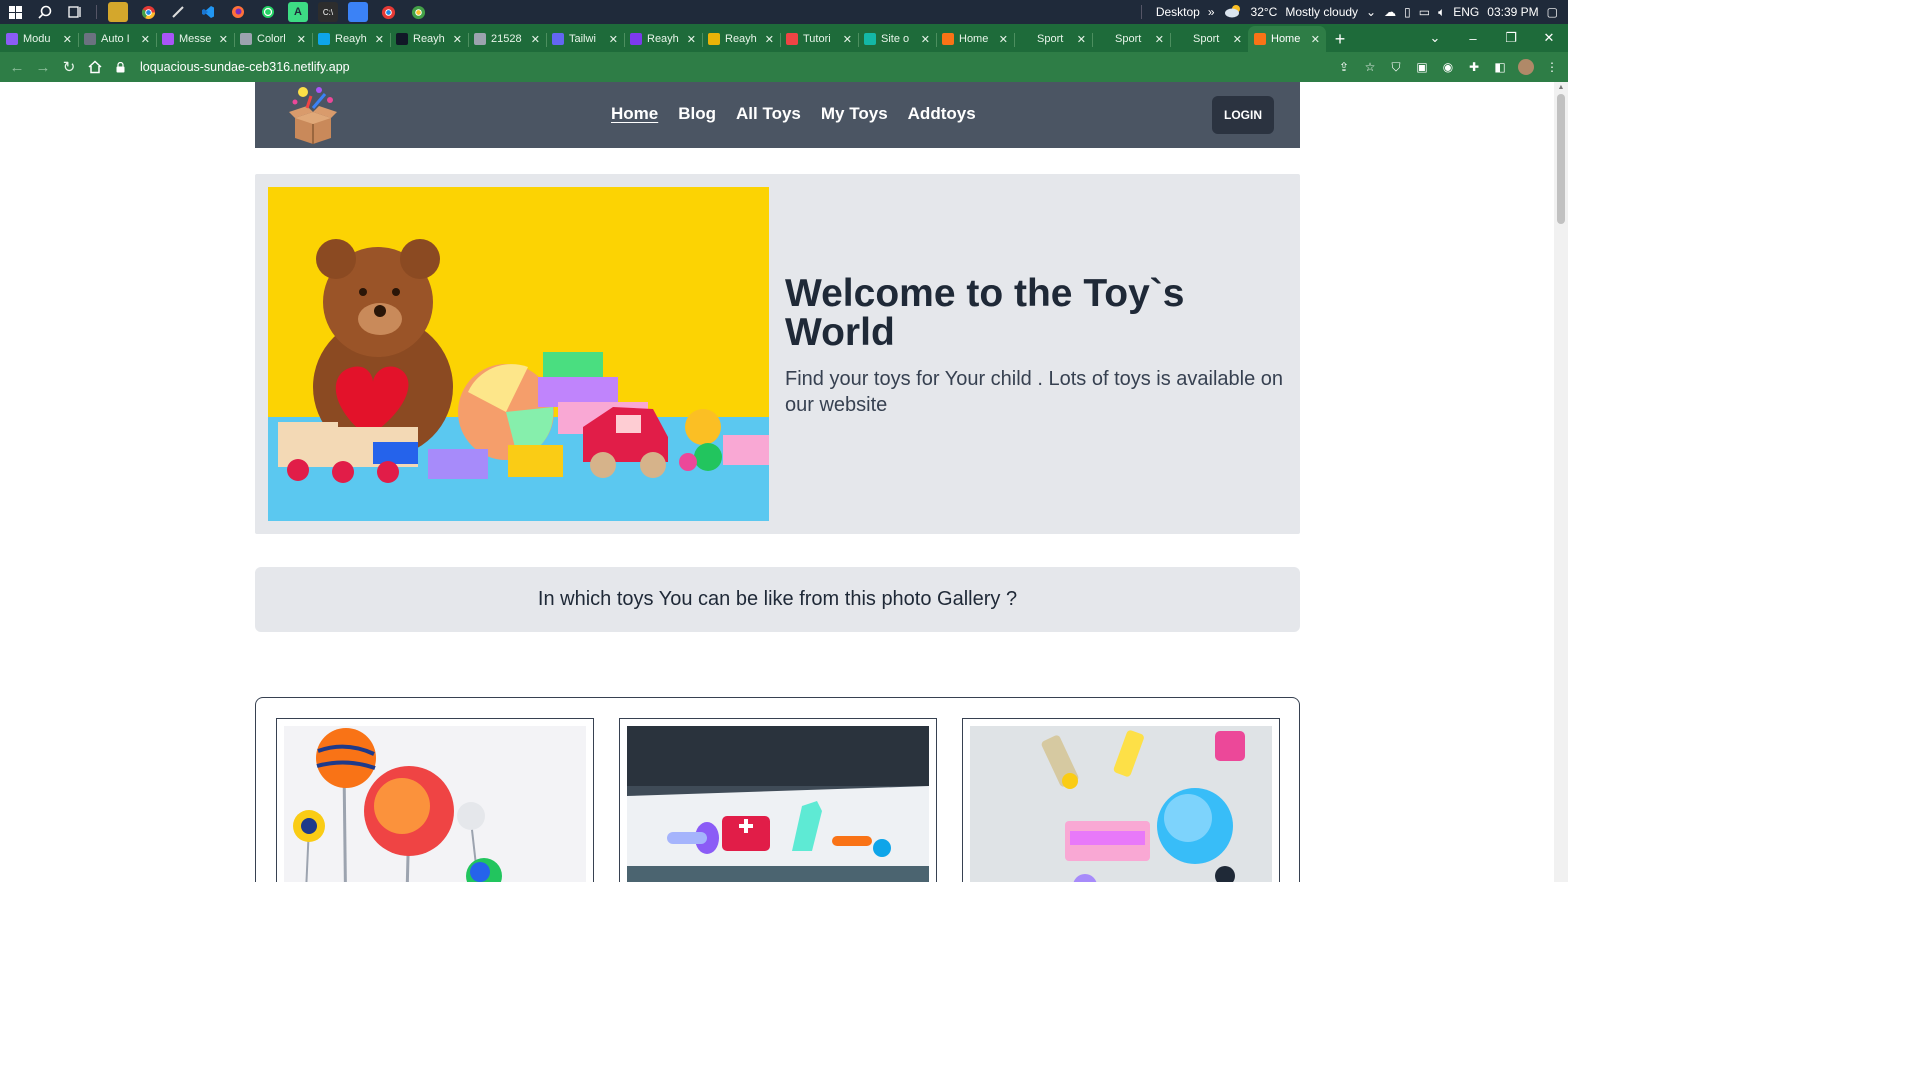 This screenshot has height=1080, width=1920. What do you see at coordinates (1264, 12) in the screenshot?
I see `weather-temp: 32°C` at bounding box center [1264, 12].